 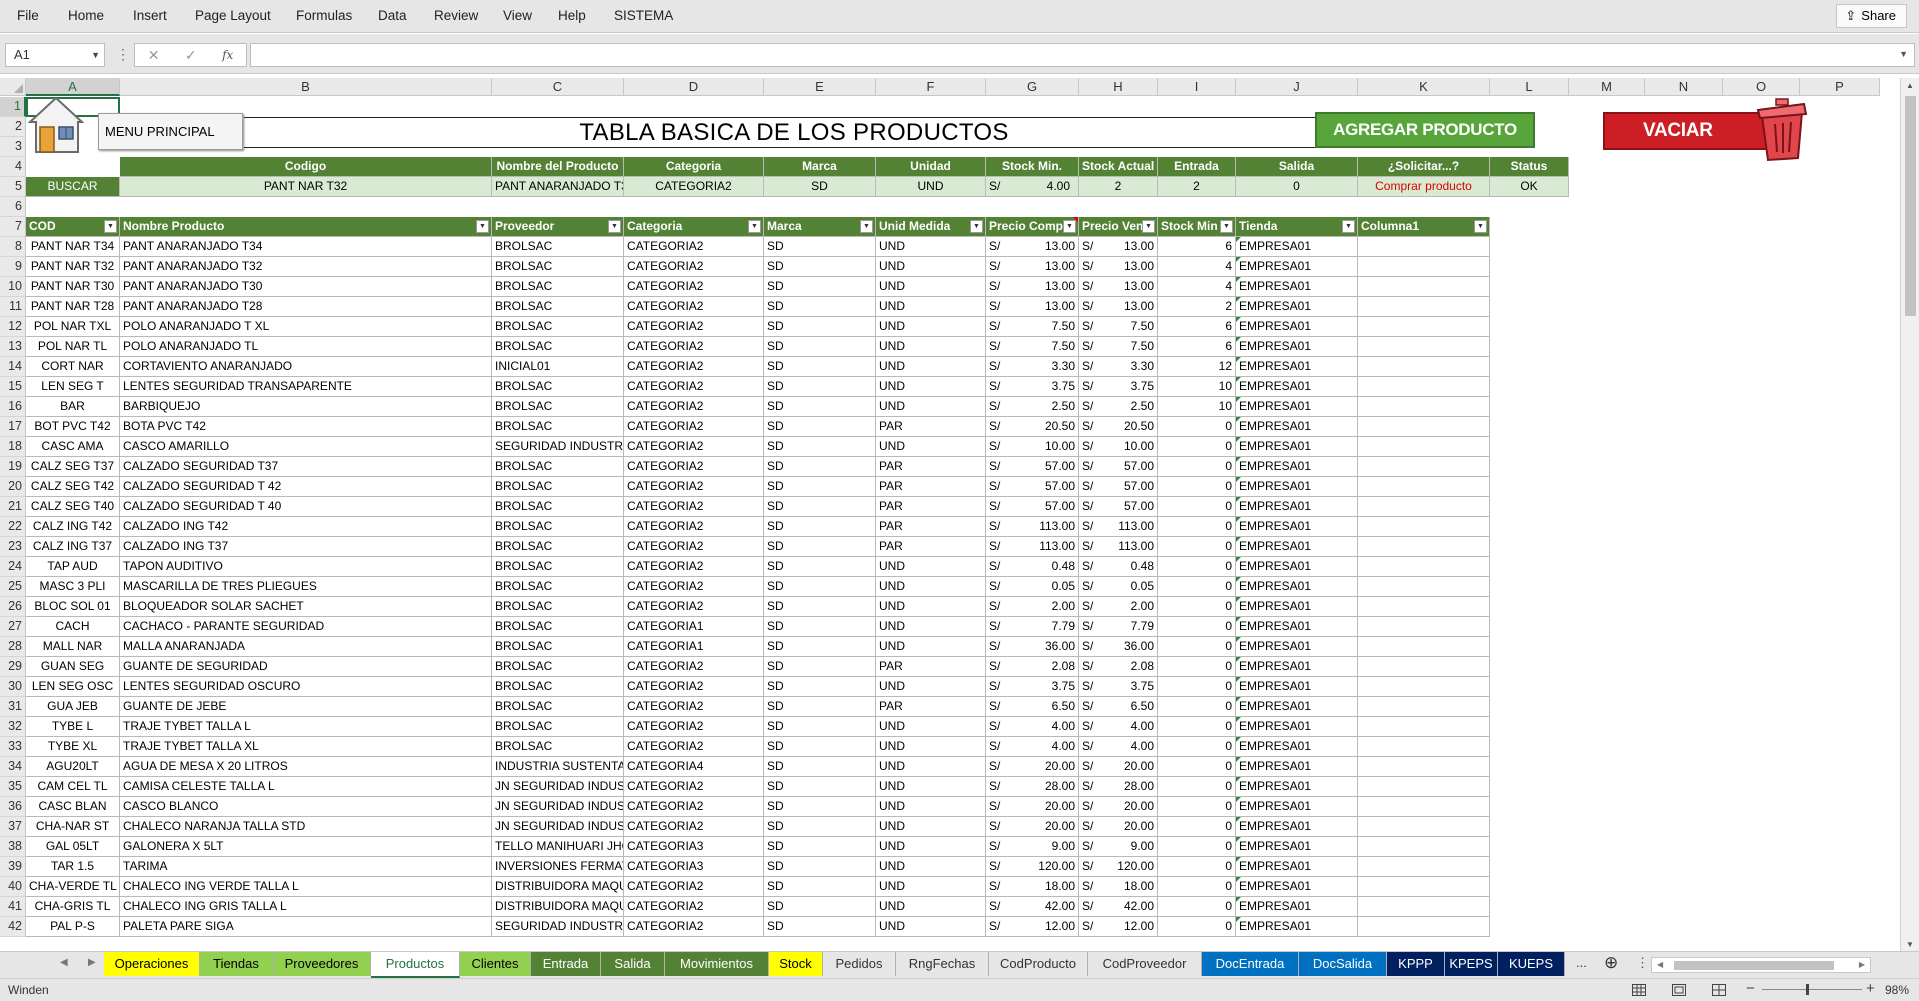 What do you see at coordinates (306, 287) in the screenshot?
I see `table-cell-nombre: PANT ANARANJADO T30` at bounding box center [306, 287].